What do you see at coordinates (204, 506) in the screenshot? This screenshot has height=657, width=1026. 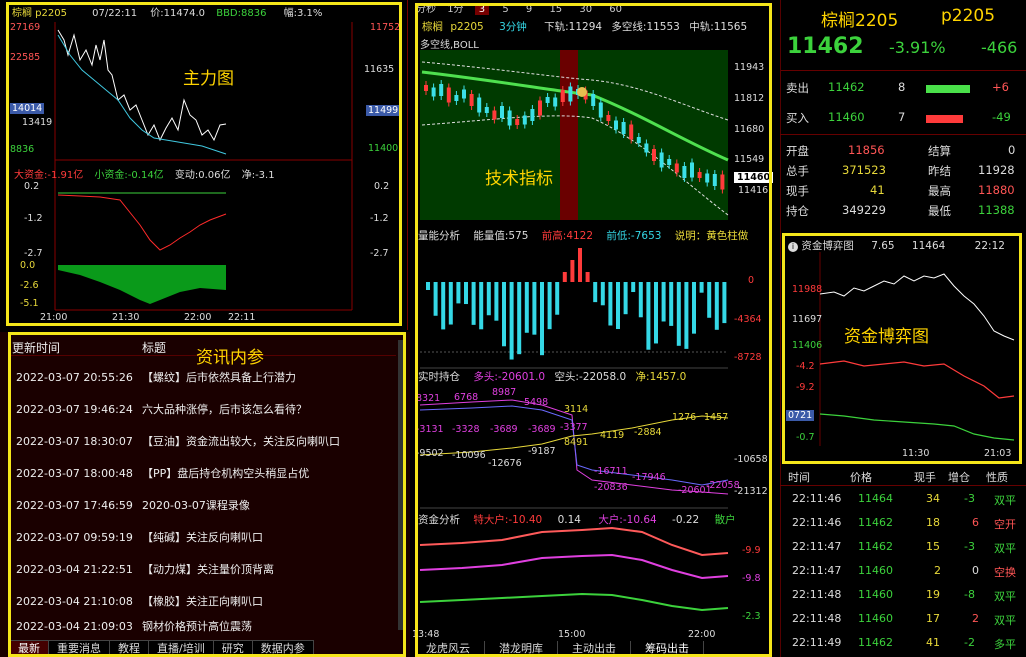 I see `news-item: 2022-03-07 17:46:59 2020-03-07课程录像` at bounding box center [204, 506].